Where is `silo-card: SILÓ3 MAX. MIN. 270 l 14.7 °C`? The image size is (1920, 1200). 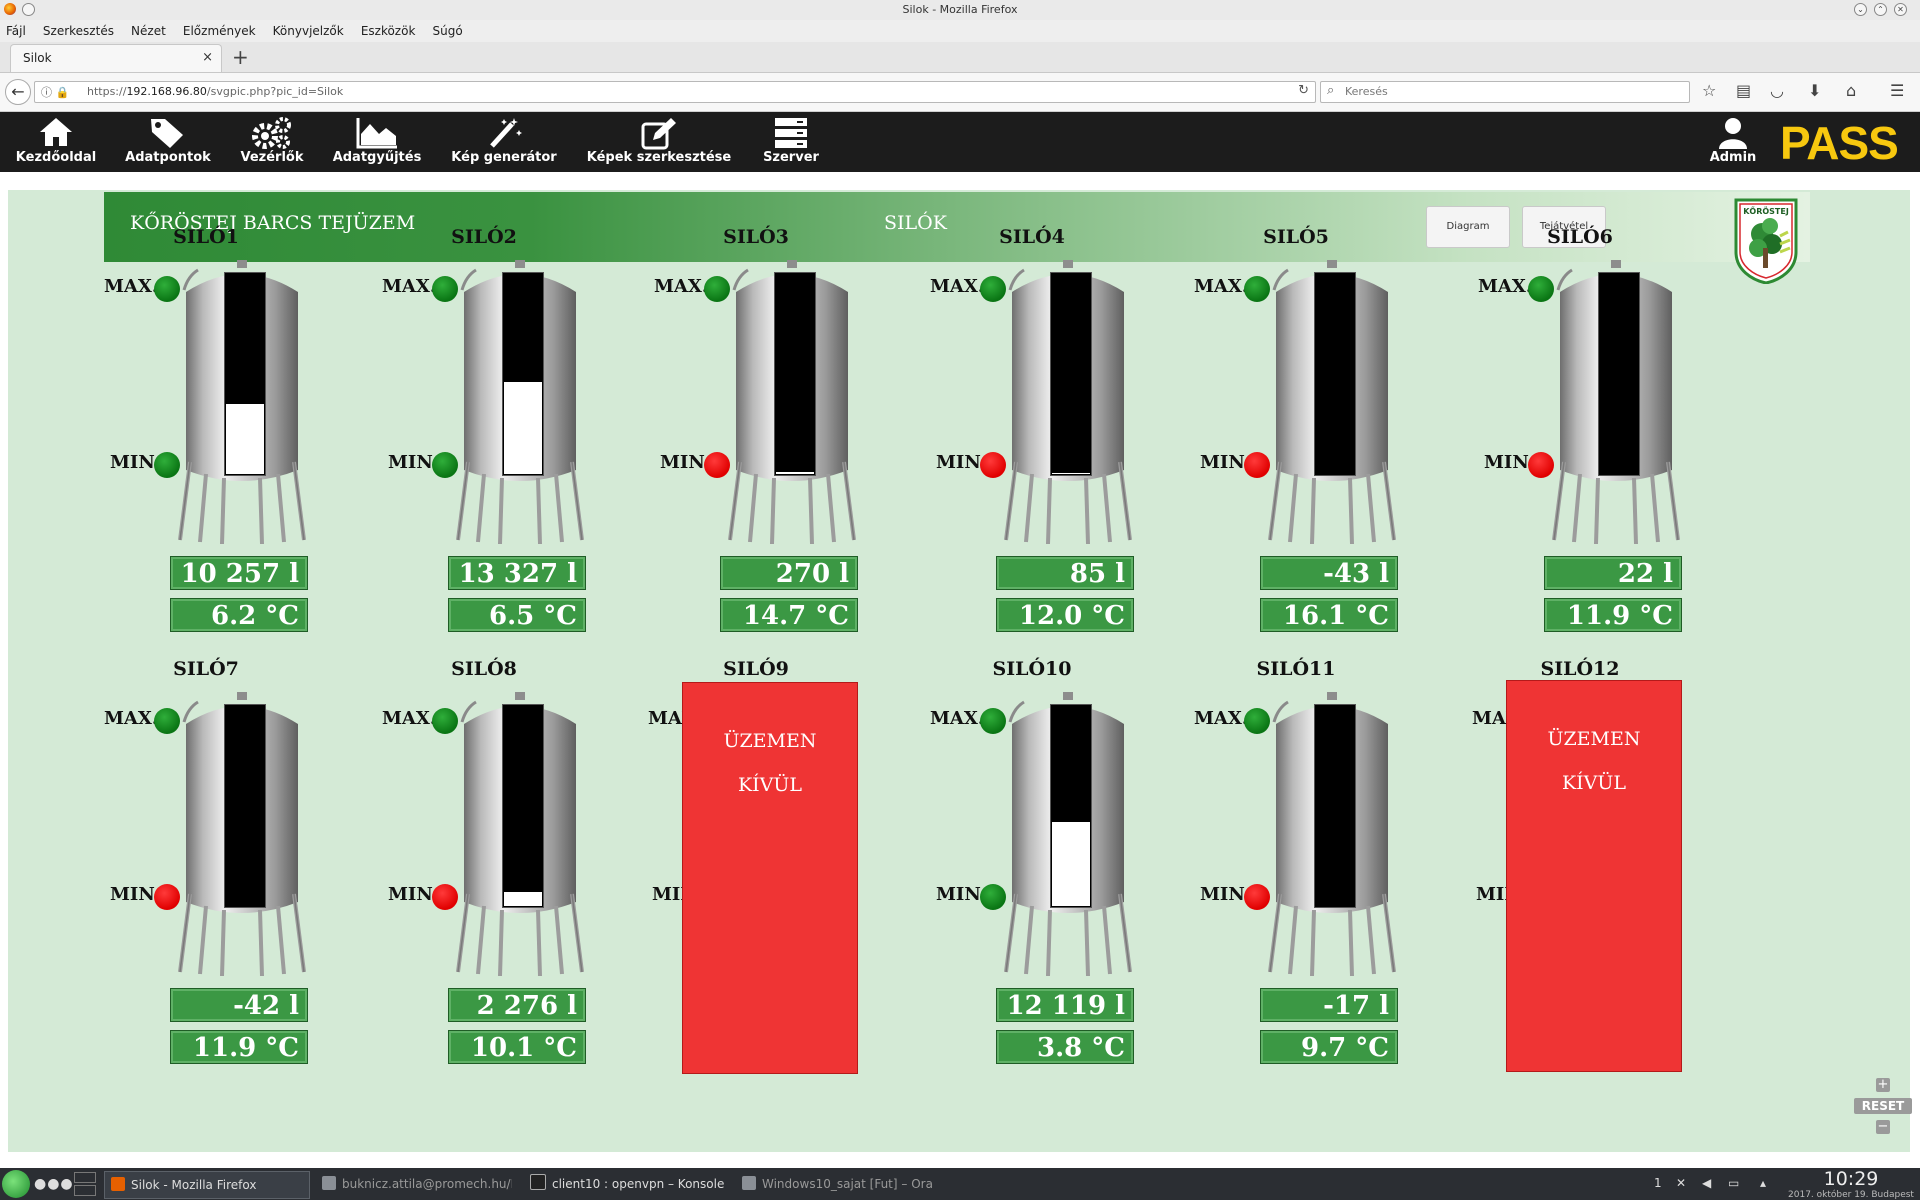 silo-card: SILÓ3 MAX. MIN. 270 l 14.7 °C is located at coordinates (756, 436).